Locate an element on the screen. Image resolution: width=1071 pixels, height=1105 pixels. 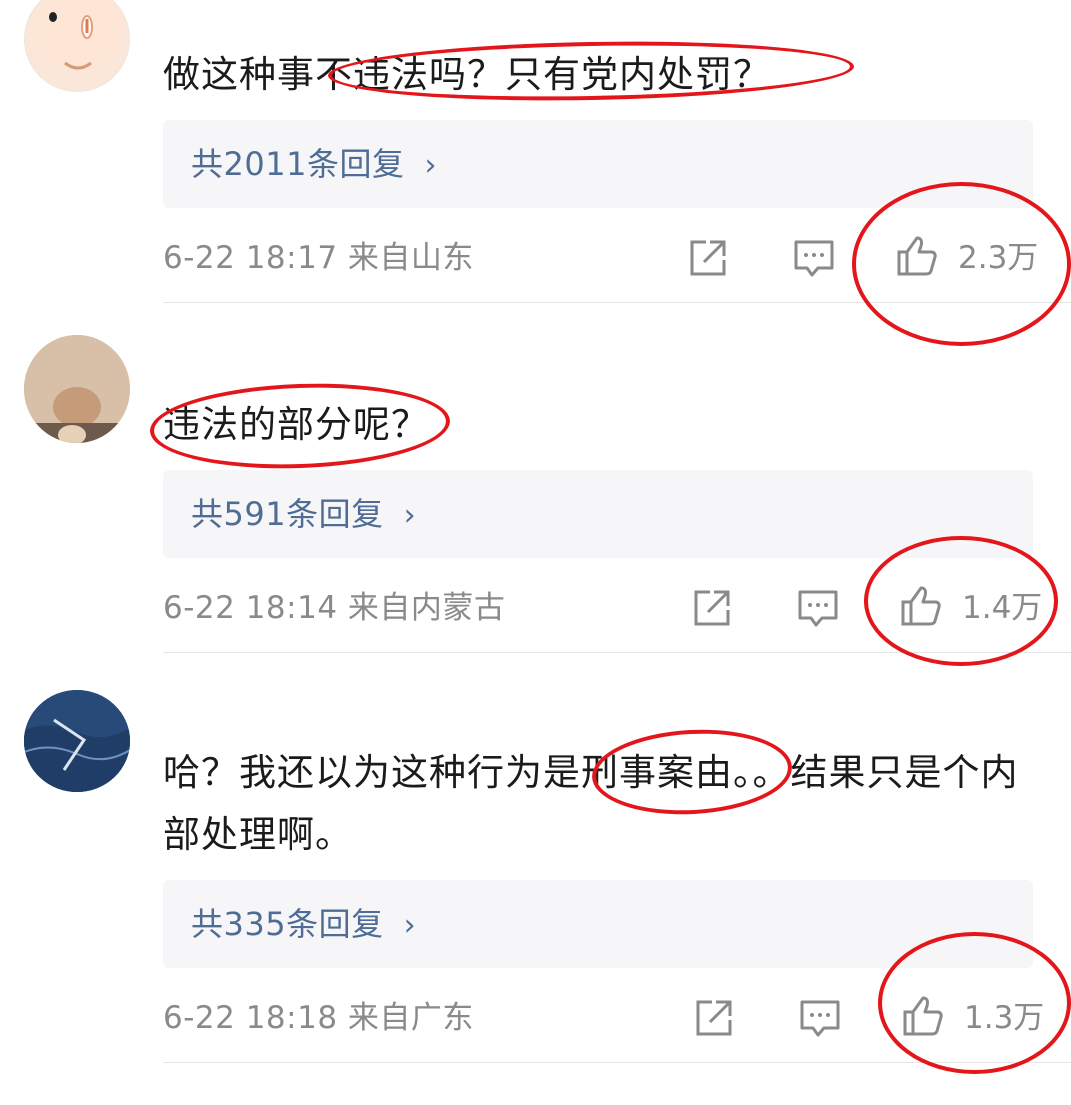
replies-box: 共591条回复 › is located at coordinates (598, 514).